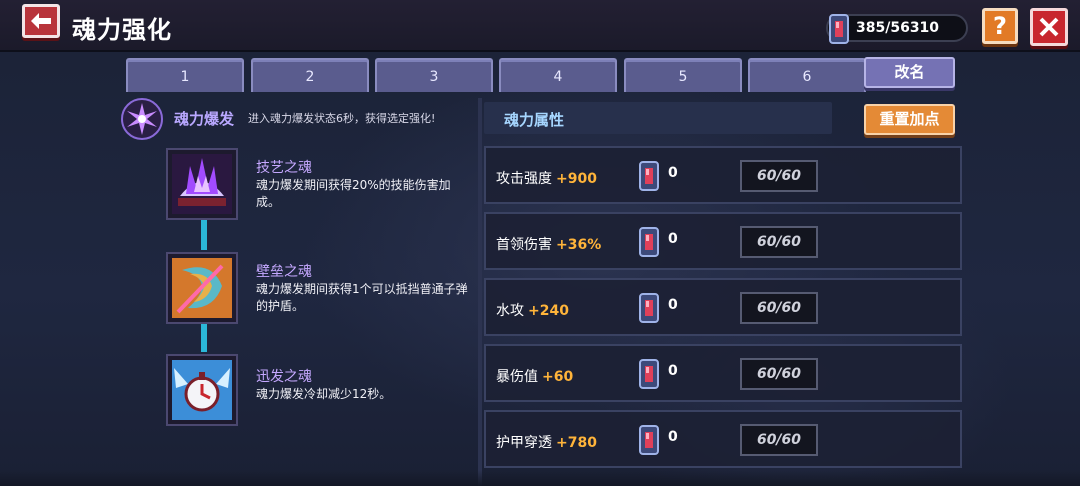 The height and width of the screenshot is (486, 1080). What do you see at coordinates (480, 292) in the screenshot?
I see `panel-divider` at bounding box center [480, 292].